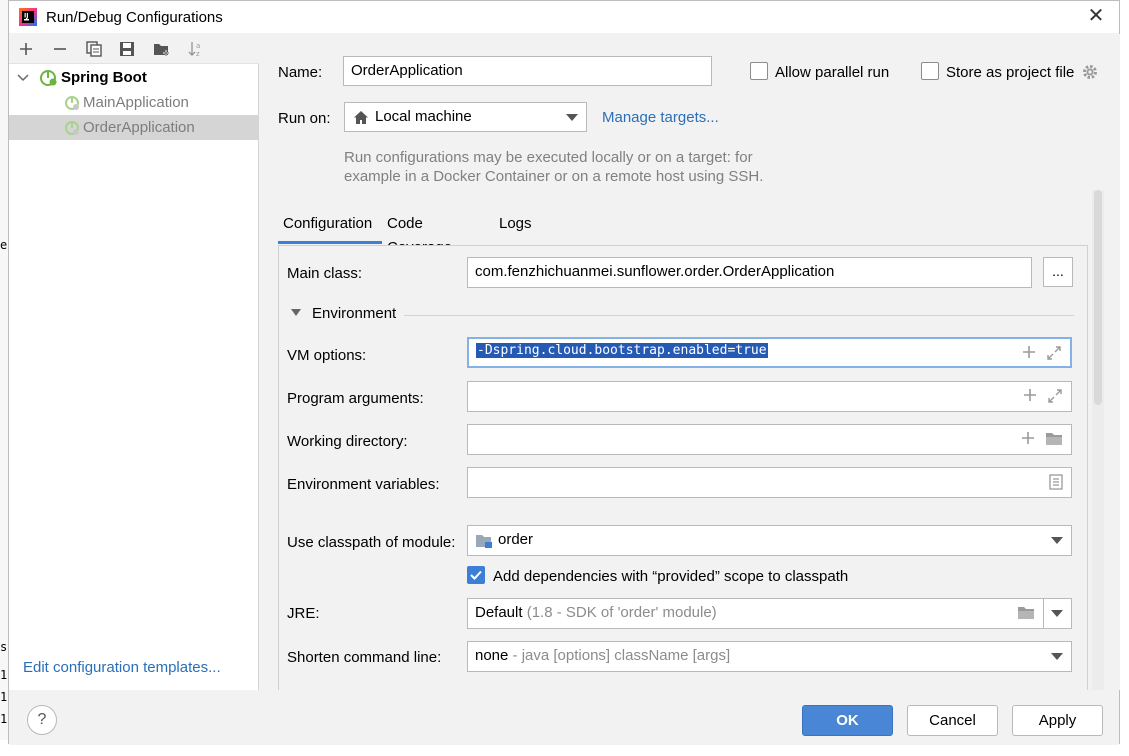  Describe the element at coordinates (330, 228) in the screenshot. I see `tab-configuration: Configuration` at that location.